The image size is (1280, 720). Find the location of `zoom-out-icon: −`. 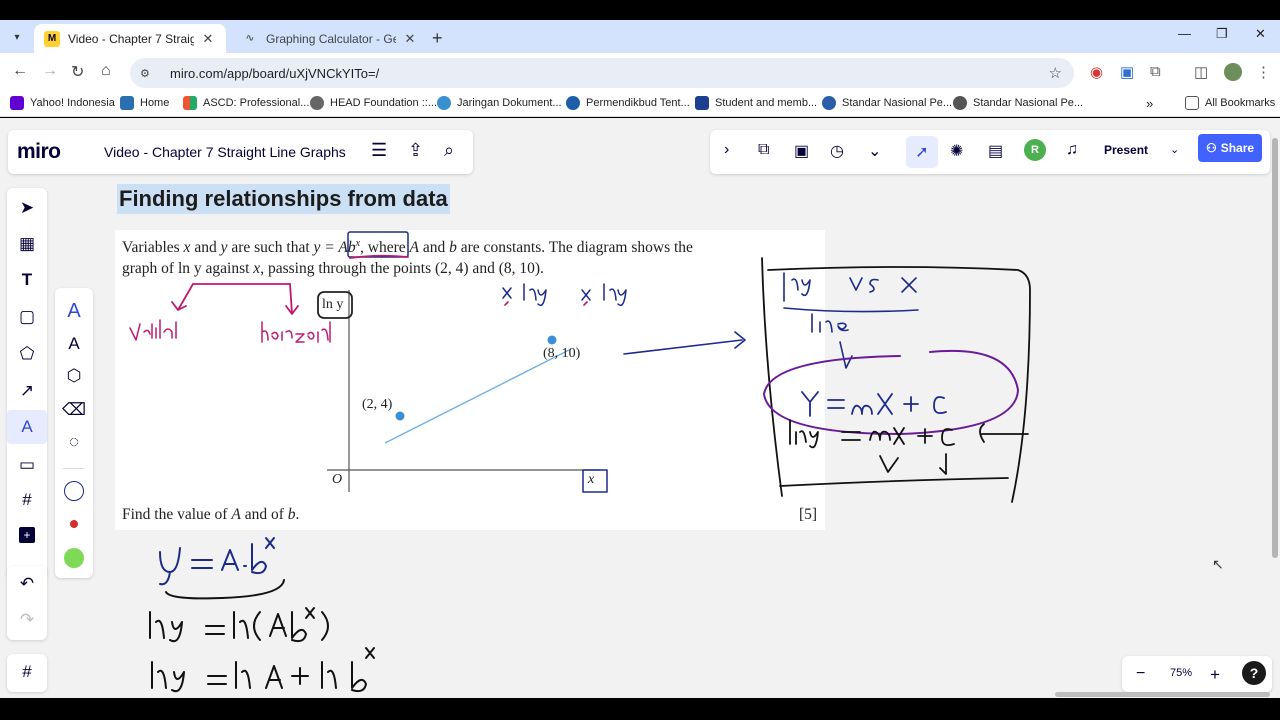

zoom-out-icon: − is located at coordinates (1140, 674).